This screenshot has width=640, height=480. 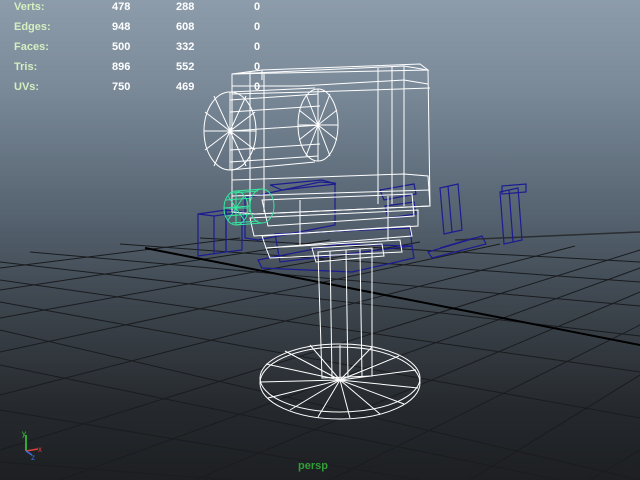 I want to click on hud-row-verts: Verts: 478 288 0, so click(x=150, y=8).